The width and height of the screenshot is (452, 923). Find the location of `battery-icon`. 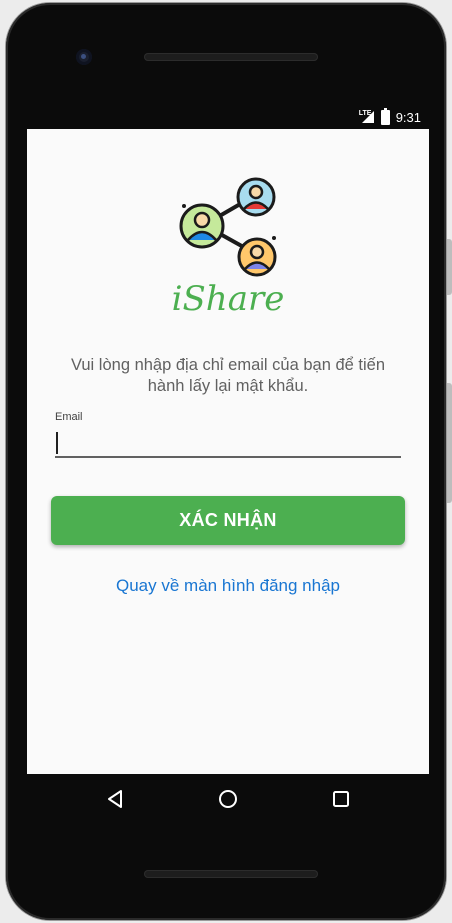

battery-icon is located at coordinates (385, 116).